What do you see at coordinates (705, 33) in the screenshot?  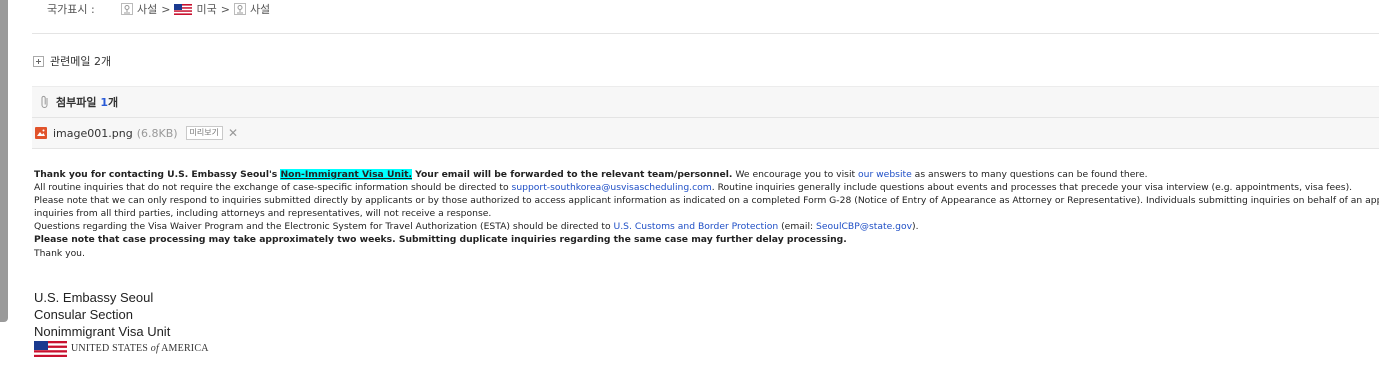 I see `divider` at bounding box center [705, 33].